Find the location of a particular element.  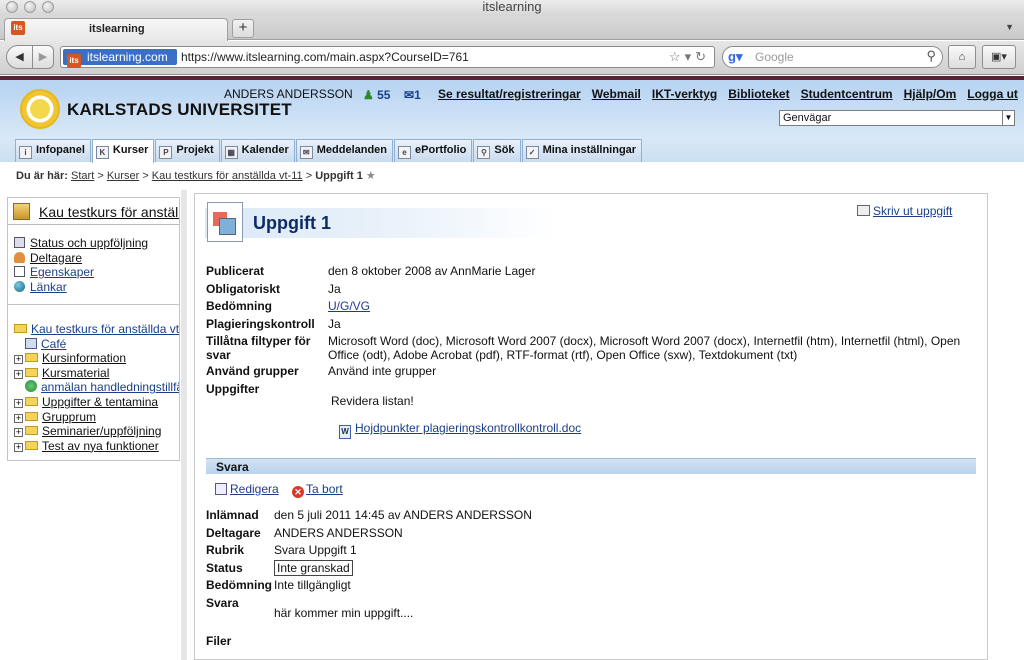

tree-item-grupprum: + Grupprum is located at coordinates (96, 417).